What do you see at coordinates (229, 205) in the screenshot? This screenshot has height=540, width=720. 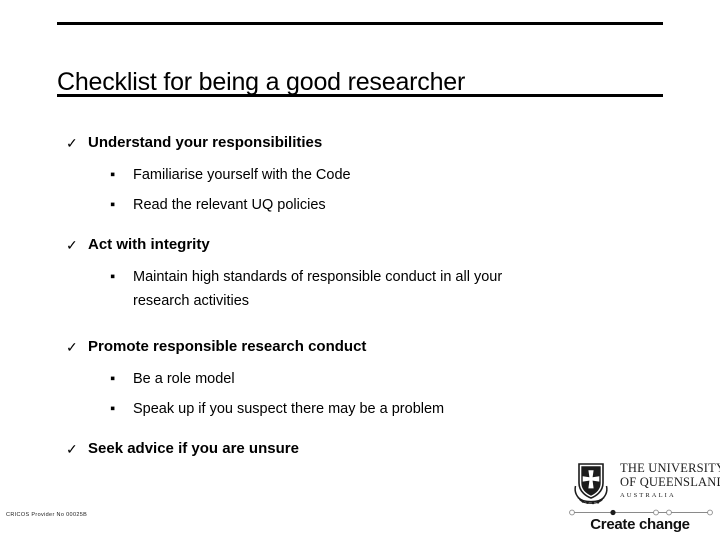 I see `checklist-subitem-label: Read the relevant UQ policies` at bounding box center [229, 205].